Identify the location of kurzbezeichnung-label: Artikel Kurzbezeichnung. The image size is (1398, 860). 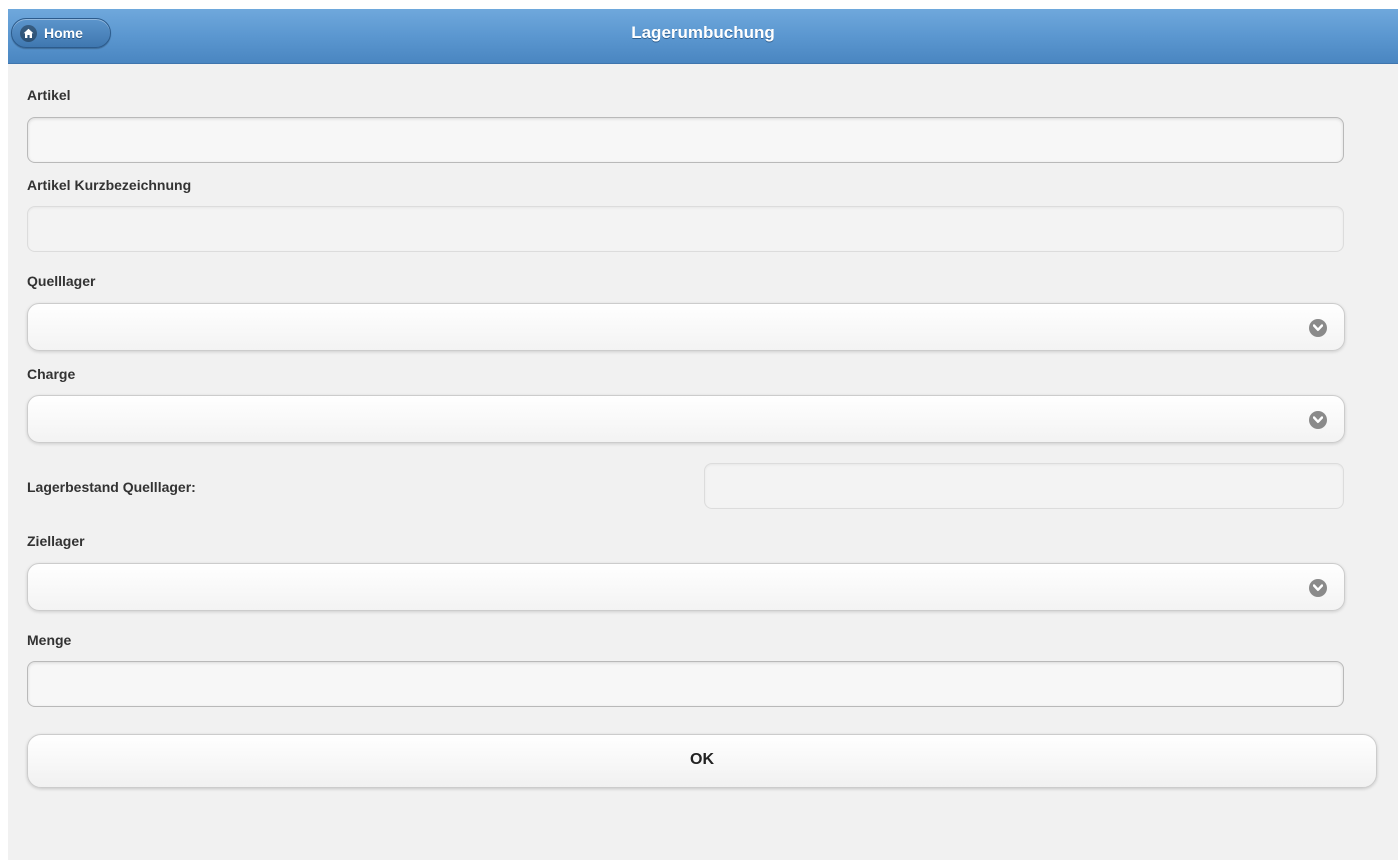
(109, 185).